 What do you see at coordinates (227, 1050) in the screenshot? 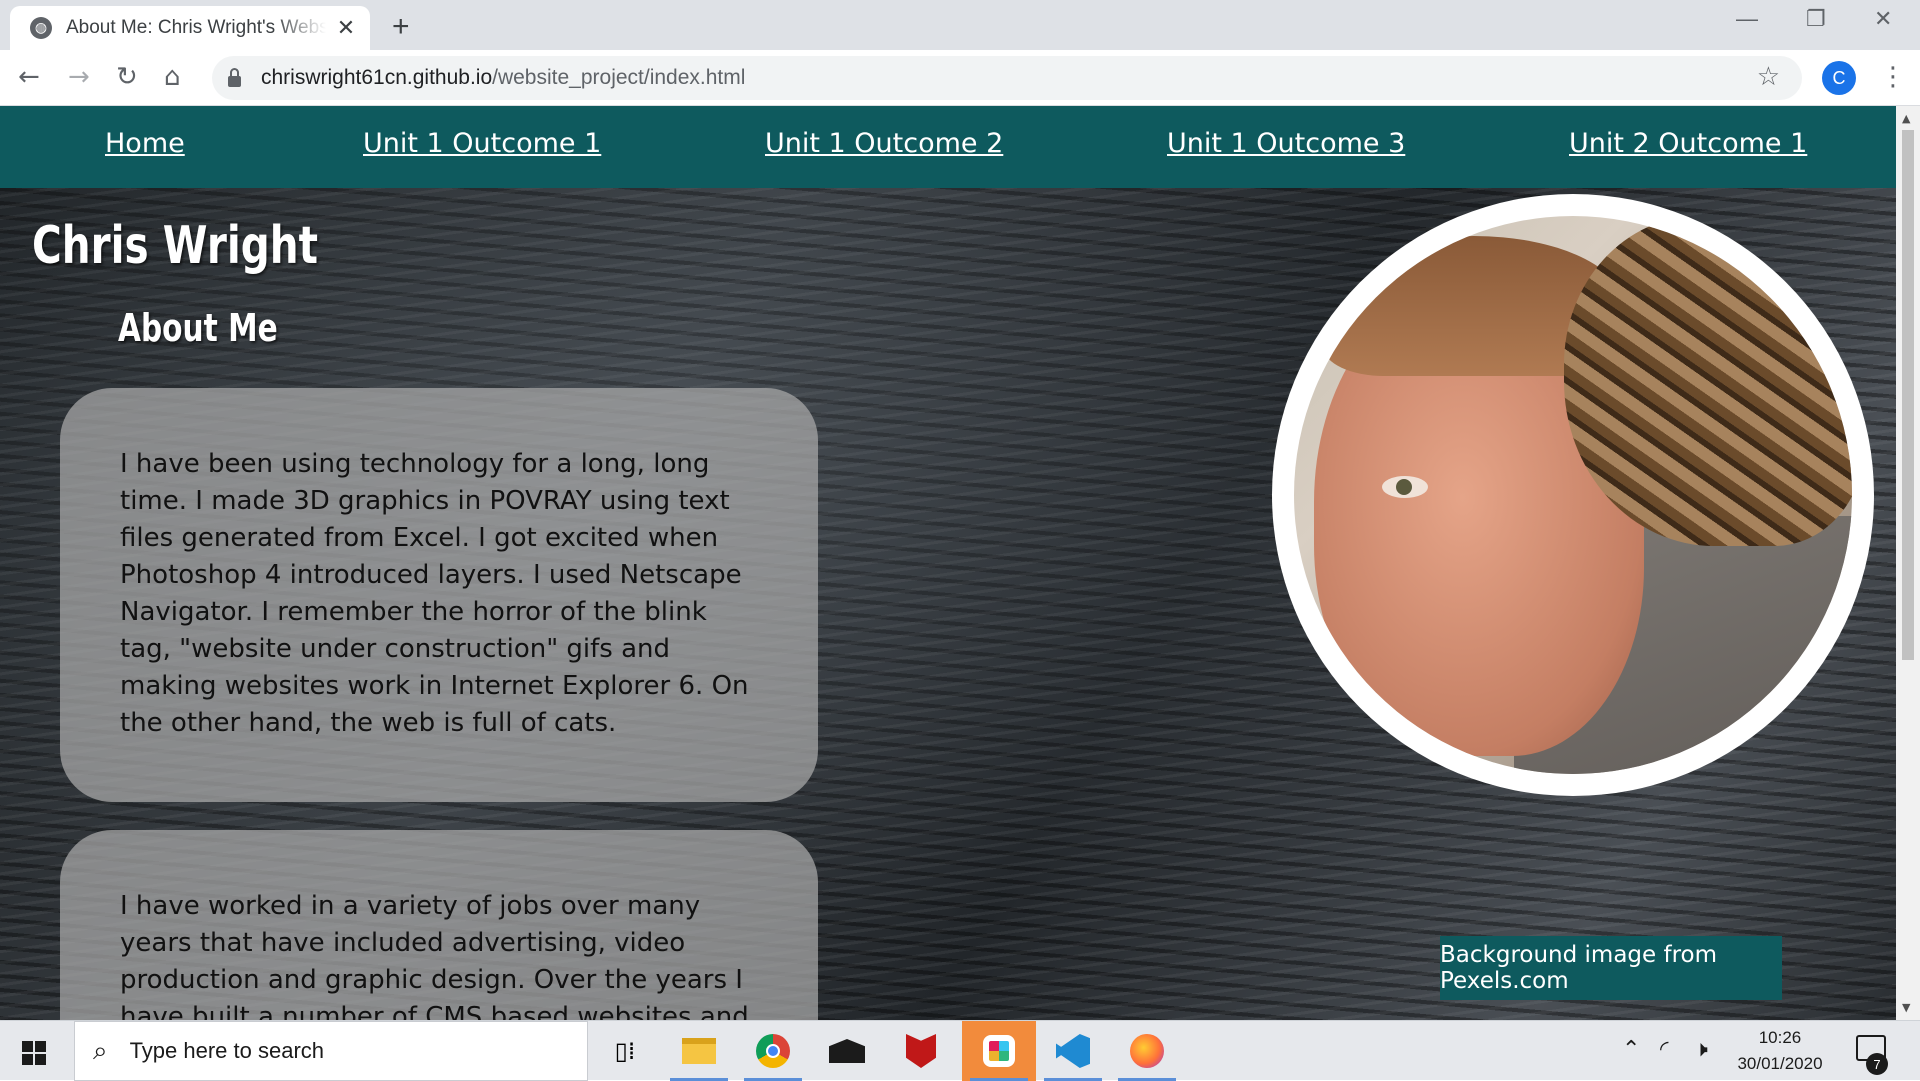
I see `search-placeholder: Type here to search` at bounding box center [227, 1050].